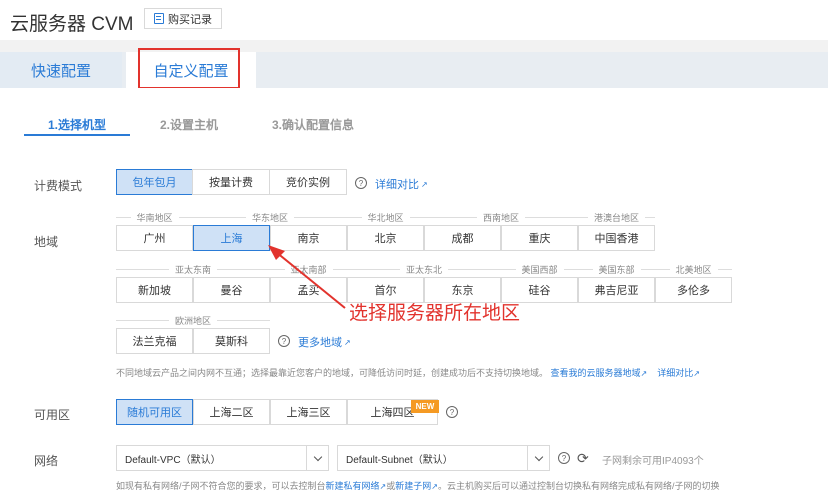  Describe the element at coordinates (222, 458) in the screenshot. I see `vpc-select: Default-VPC（默认）` at that location.